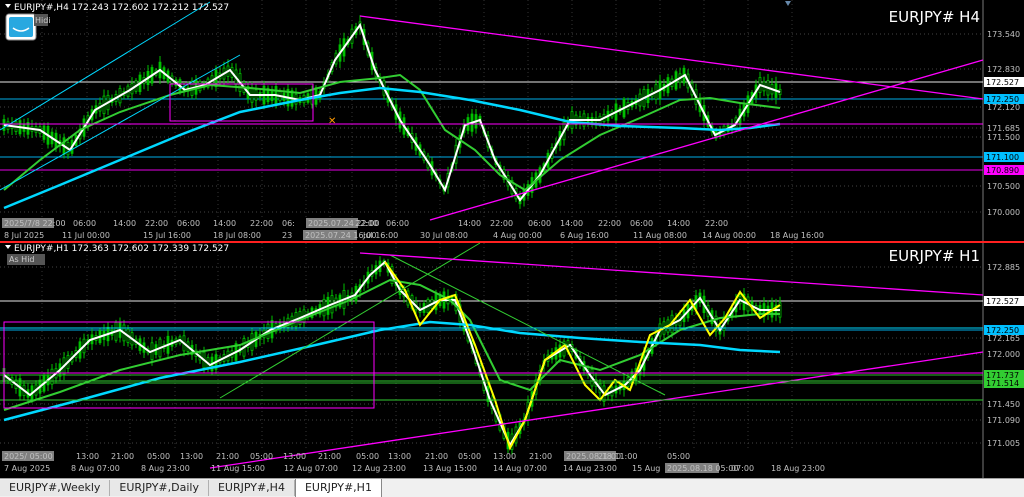 The height and width of the screenshot is (497, 1024). I want to click on top-date-label: 11 Jul 00:00, so click(86, 235).